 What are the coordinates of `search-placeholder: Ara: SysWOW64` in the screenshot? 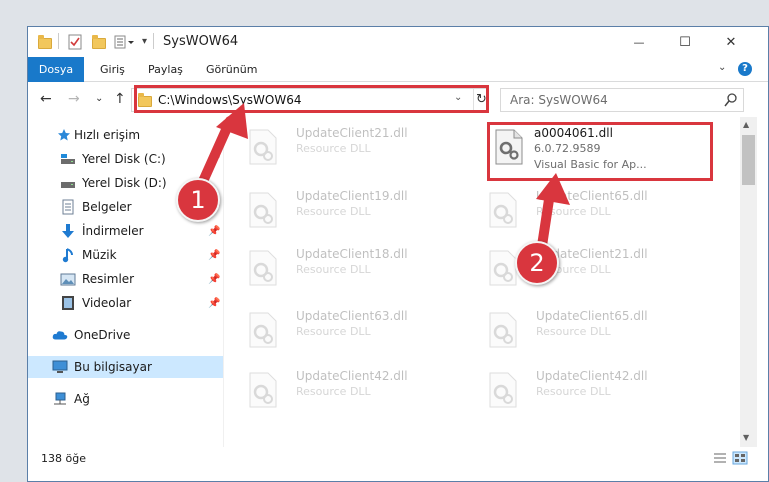 It's located at (559, 100).